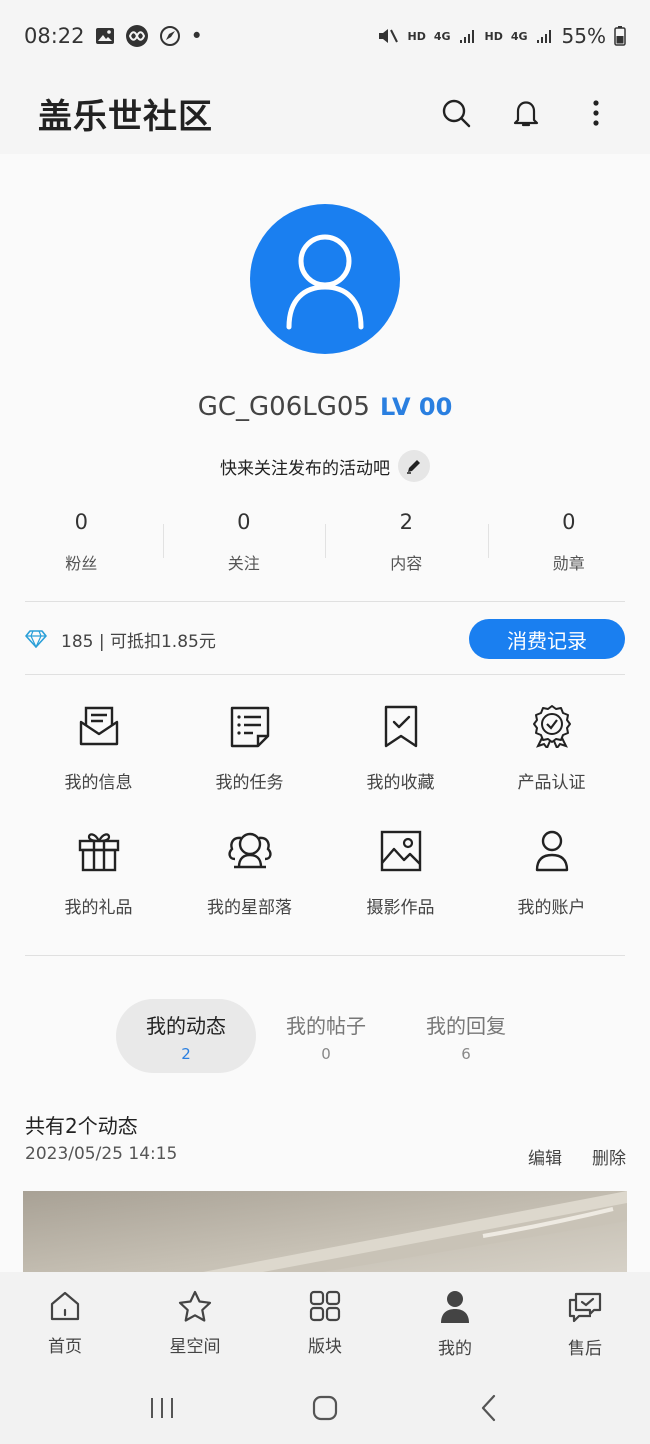  I want to click on bookmark-icon, so click(400, 726).